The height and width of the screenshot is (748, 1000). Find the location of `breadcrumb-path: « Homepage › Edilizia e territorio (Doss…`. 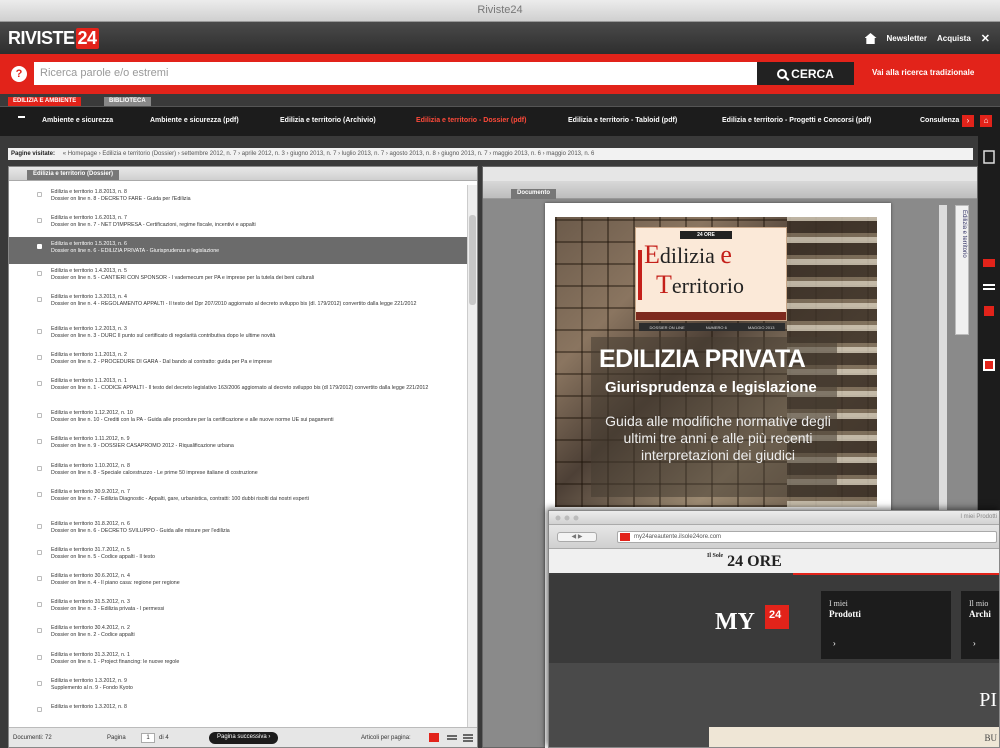

breadcrumb-path: « Homepage › Edilizia e territorio (Doss… is located at coordinates (329, 154).